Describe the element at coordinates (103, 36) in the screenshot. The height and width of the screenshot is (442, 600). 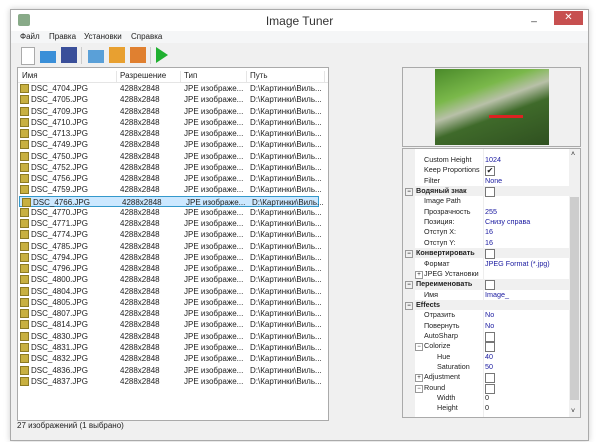
I see `menu-settings: Установки` at that location.